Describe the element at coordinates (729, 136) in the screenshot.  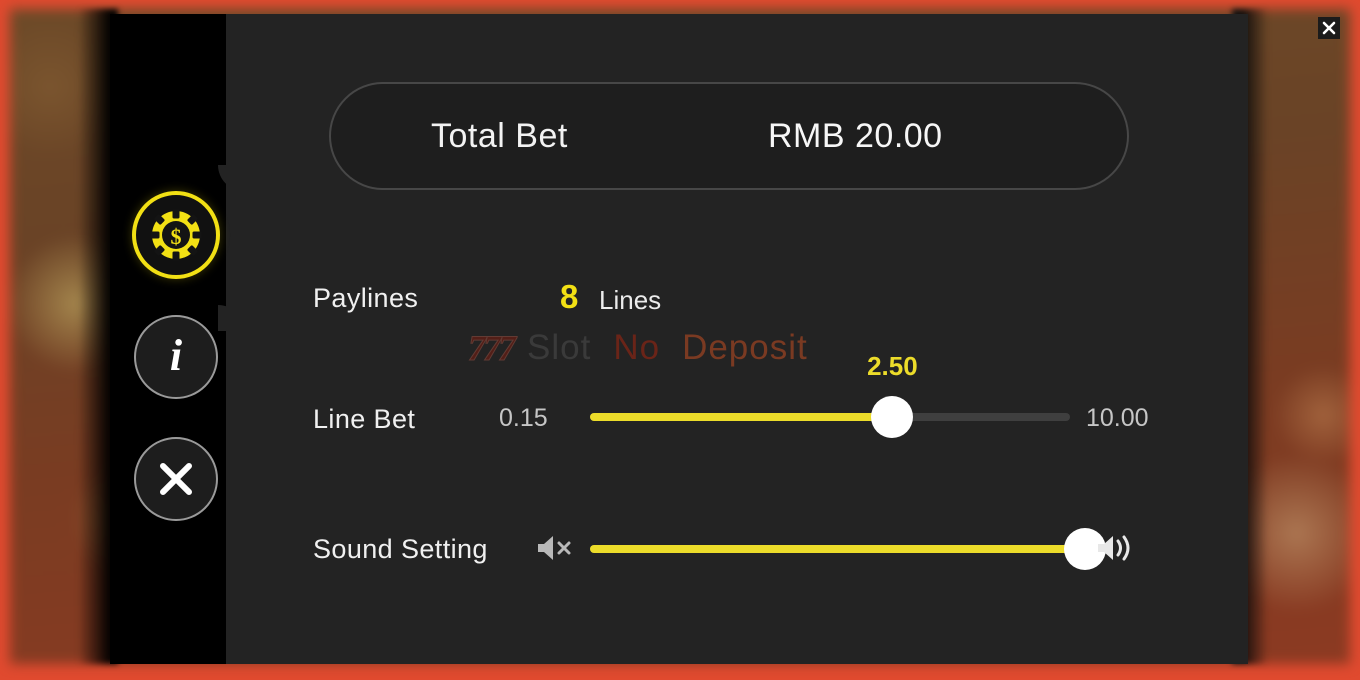
I see `total-bet-display: Total Bet RMB 20.00` at that location.